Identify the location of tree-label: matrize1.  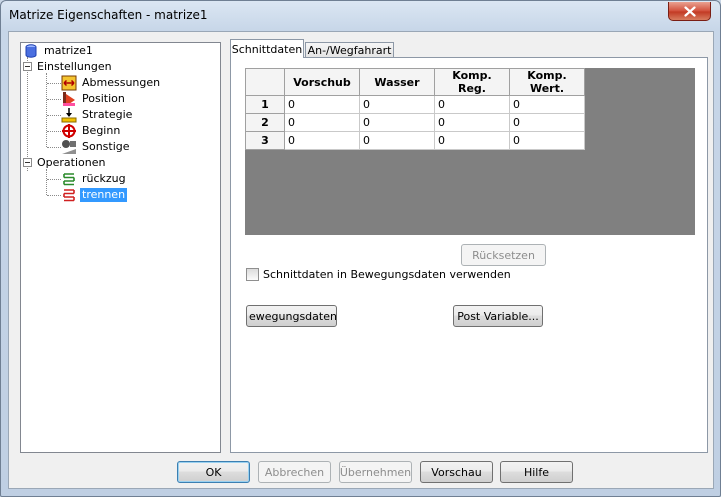
(68, 50).